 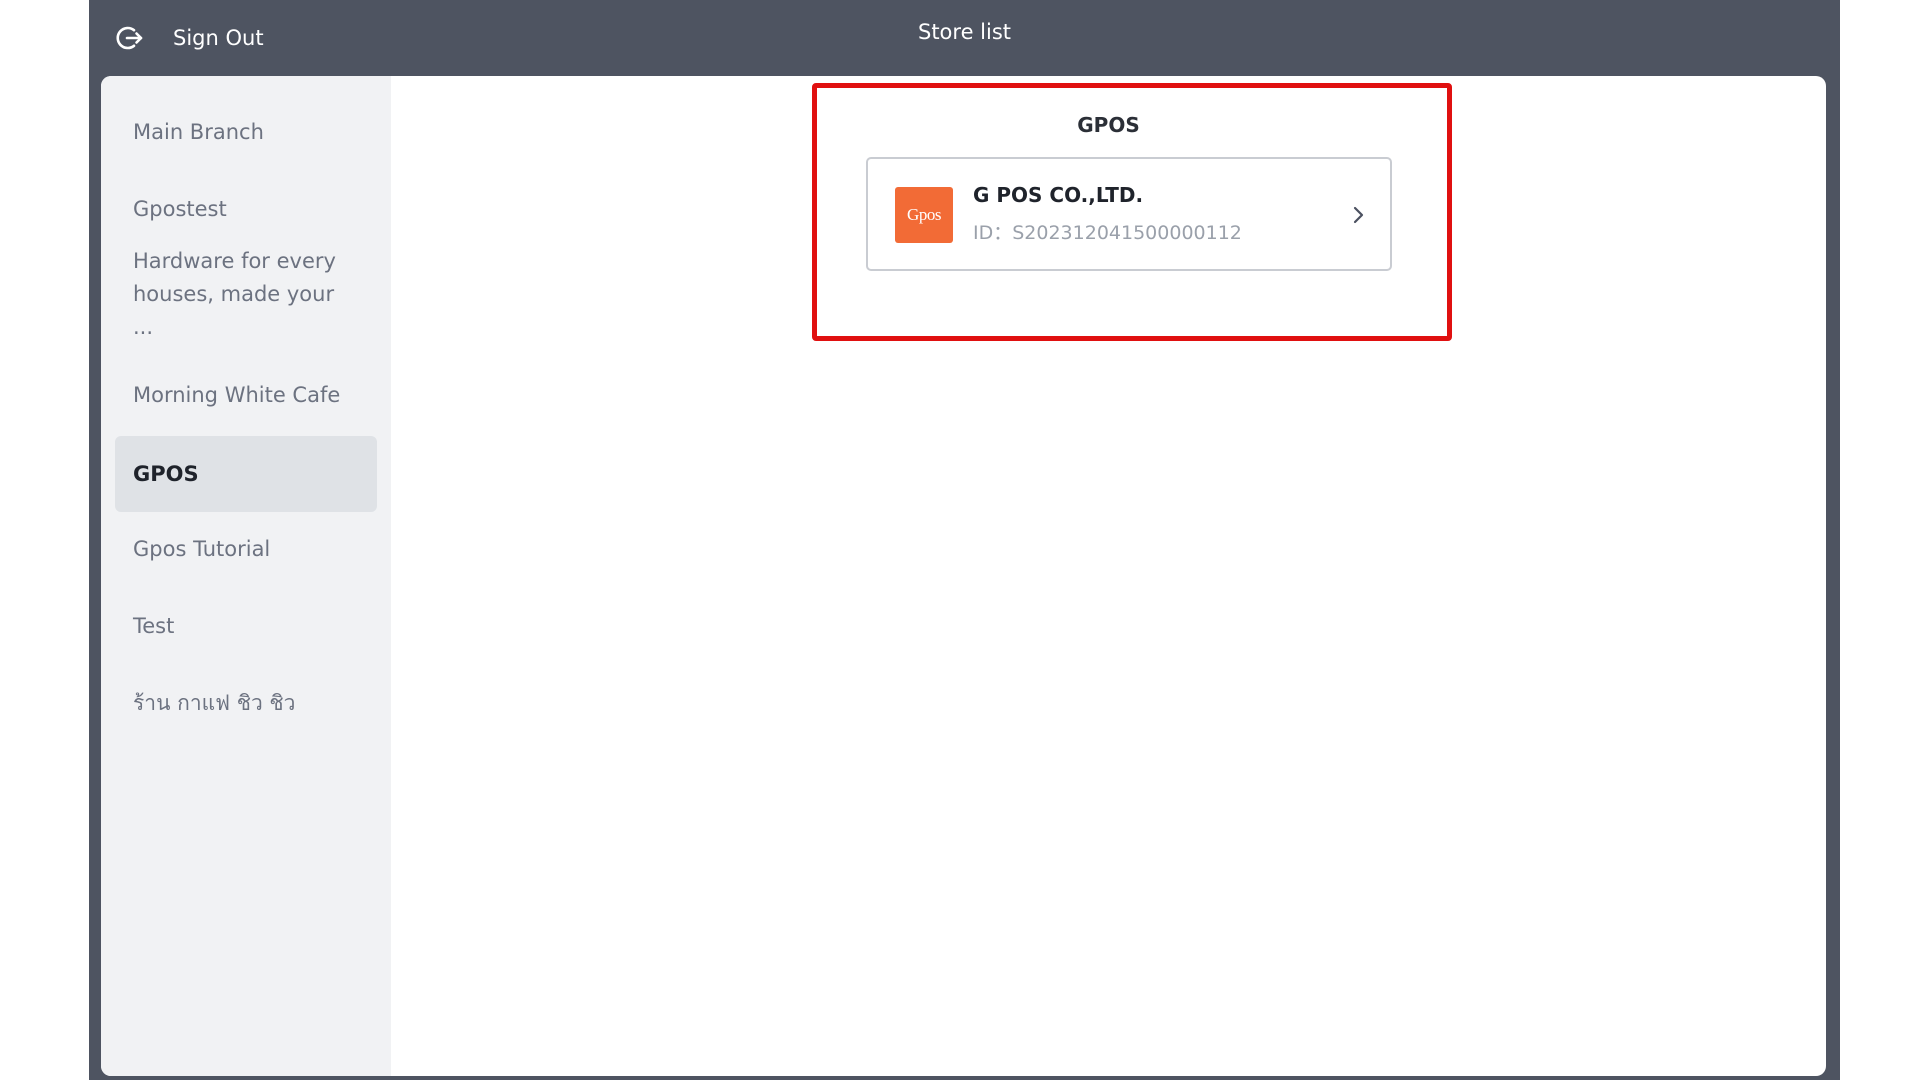 What do you see at coordinates (1127, 233) in the screenshot?
I see `store-id-value: S202312041500000112` at bounding box center [1127, 233].